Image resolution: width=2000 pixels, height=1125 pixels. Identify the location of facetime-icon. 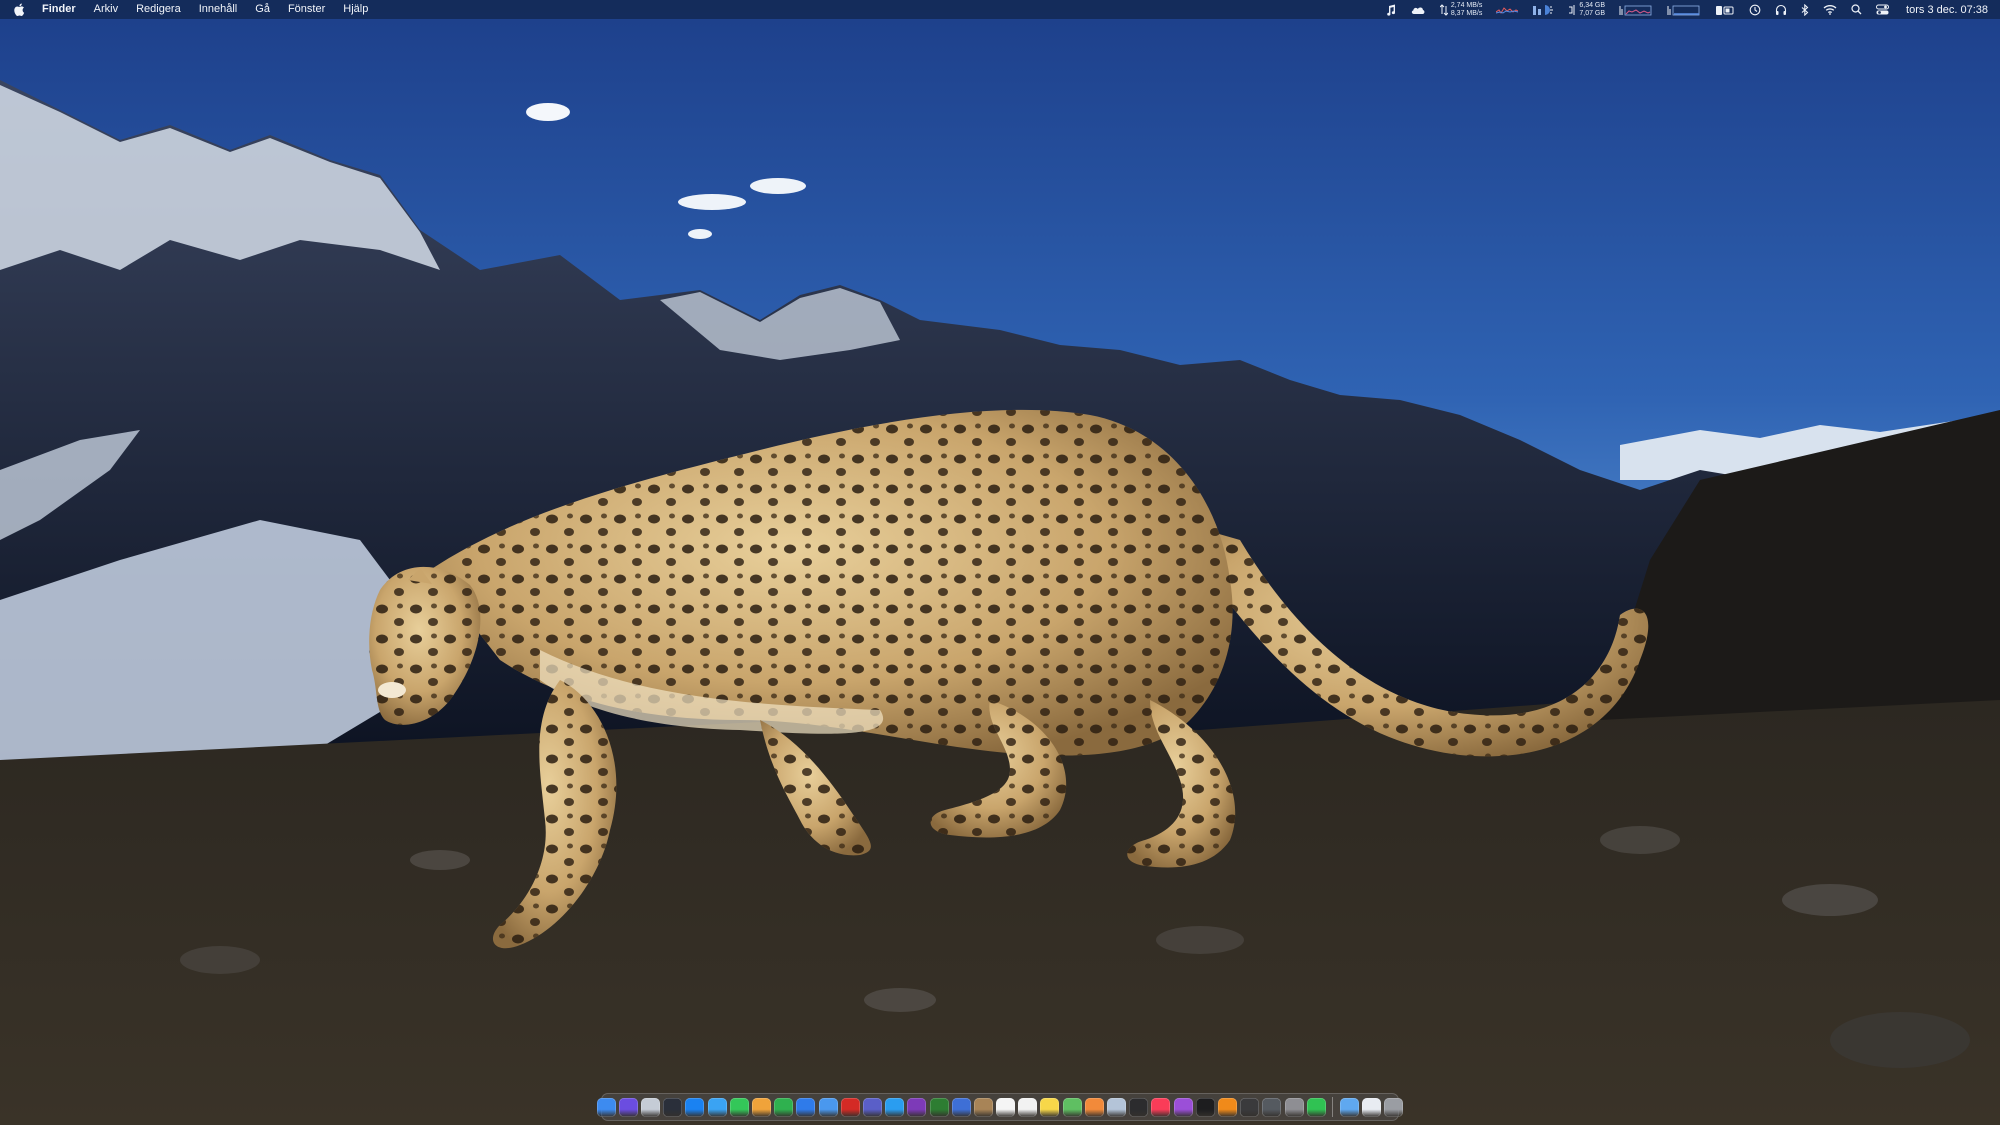
(1316, 1107).